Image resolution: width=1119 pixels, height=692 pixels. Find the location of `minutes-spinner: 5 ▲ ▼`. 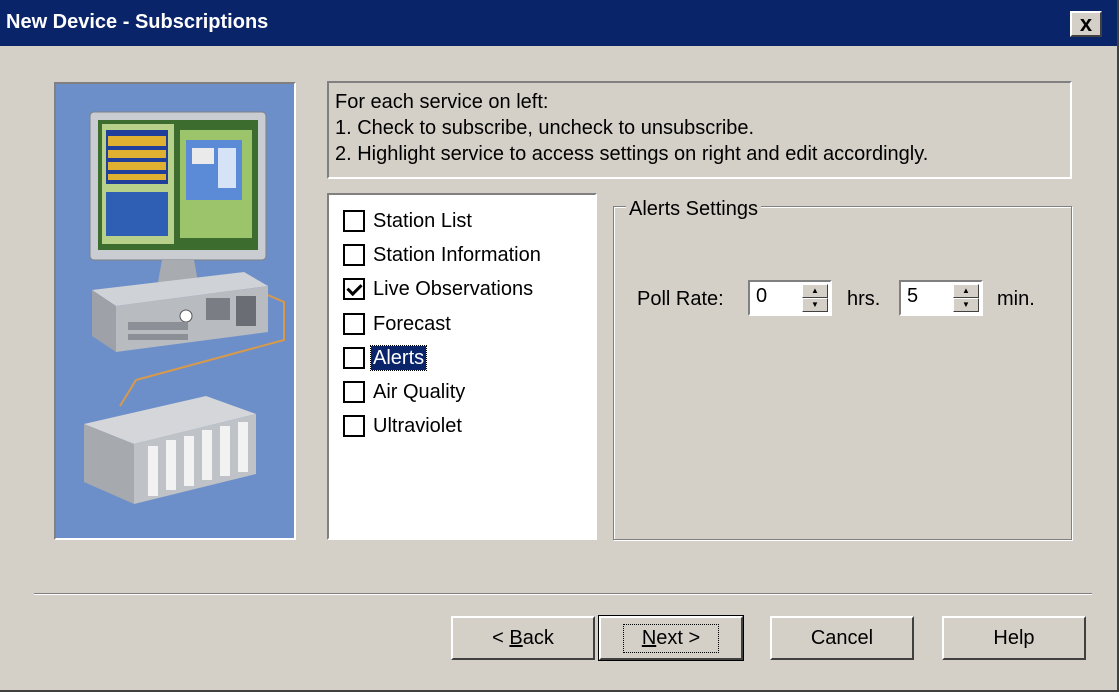

minutes-spinner: 5 ▲ ▼ is located at coordinates (941, 298).